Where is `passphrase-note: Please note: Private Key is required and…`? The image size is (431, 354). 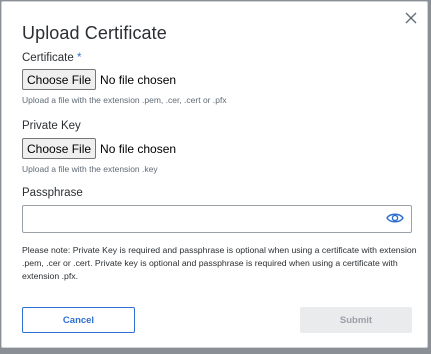
passphrase-note: Please note: Private Key is required and… is located at coordinates (219, 263).